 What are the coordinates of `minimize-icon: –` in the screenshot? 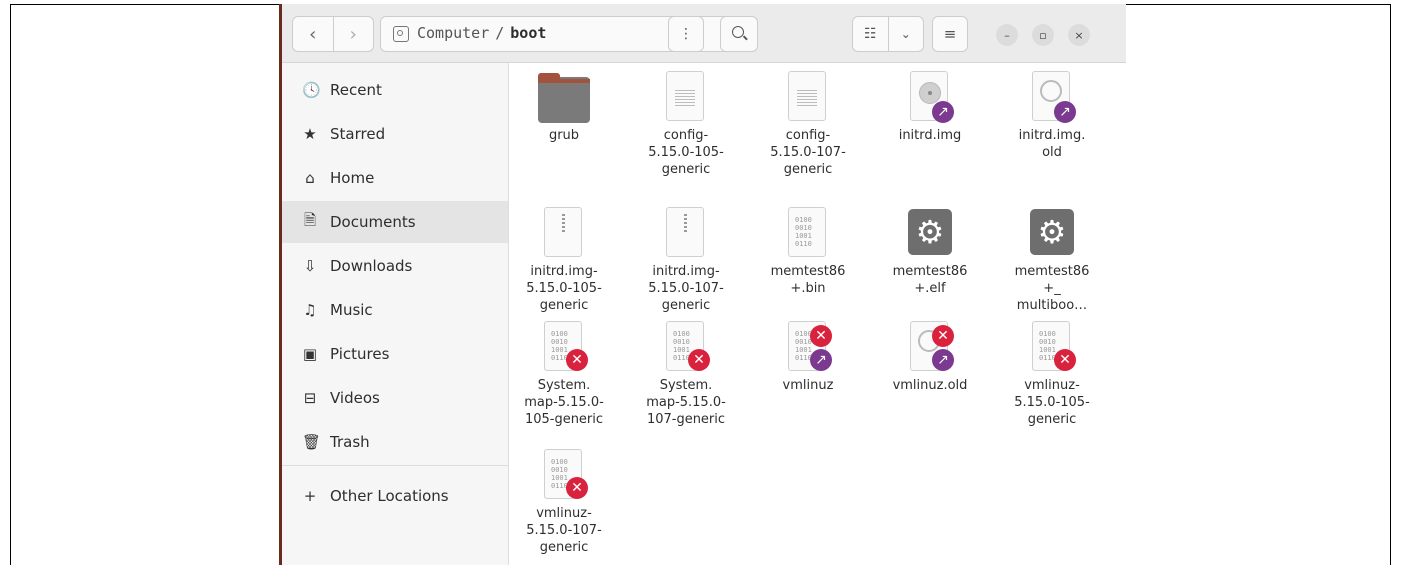 It's located at (1007, 35).